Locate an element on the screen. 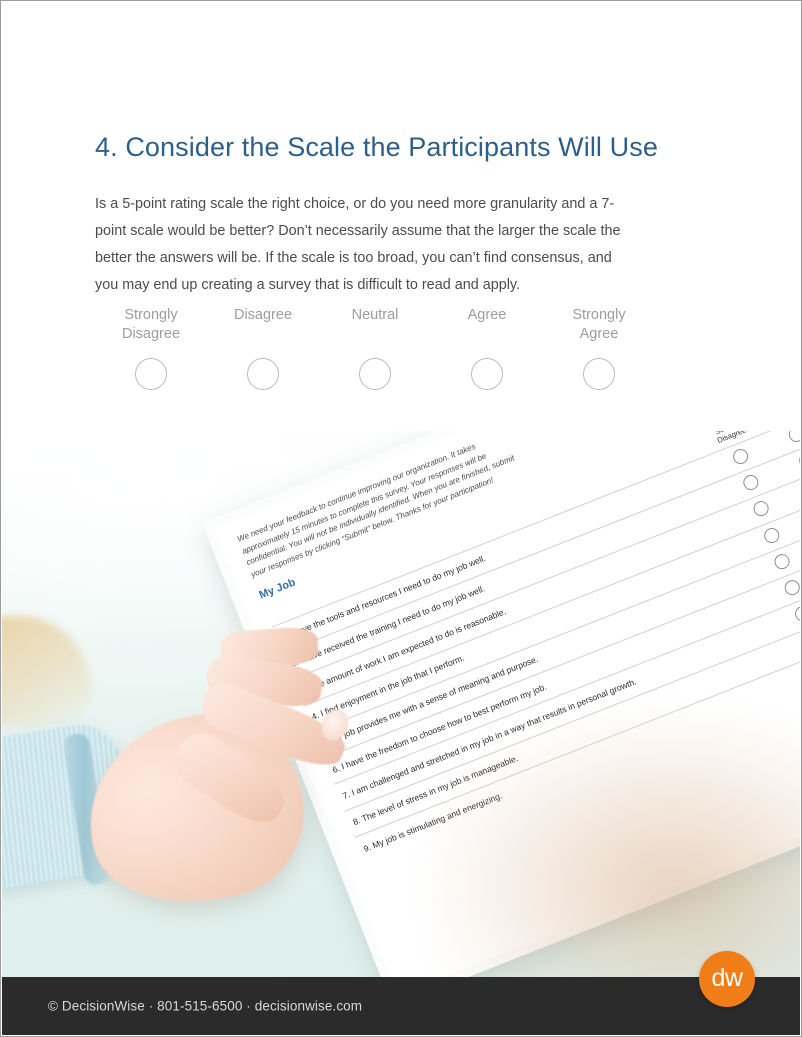 The height and width of the screenshot is (1037, 802). radio-agree is located at coordinates (487, 374).